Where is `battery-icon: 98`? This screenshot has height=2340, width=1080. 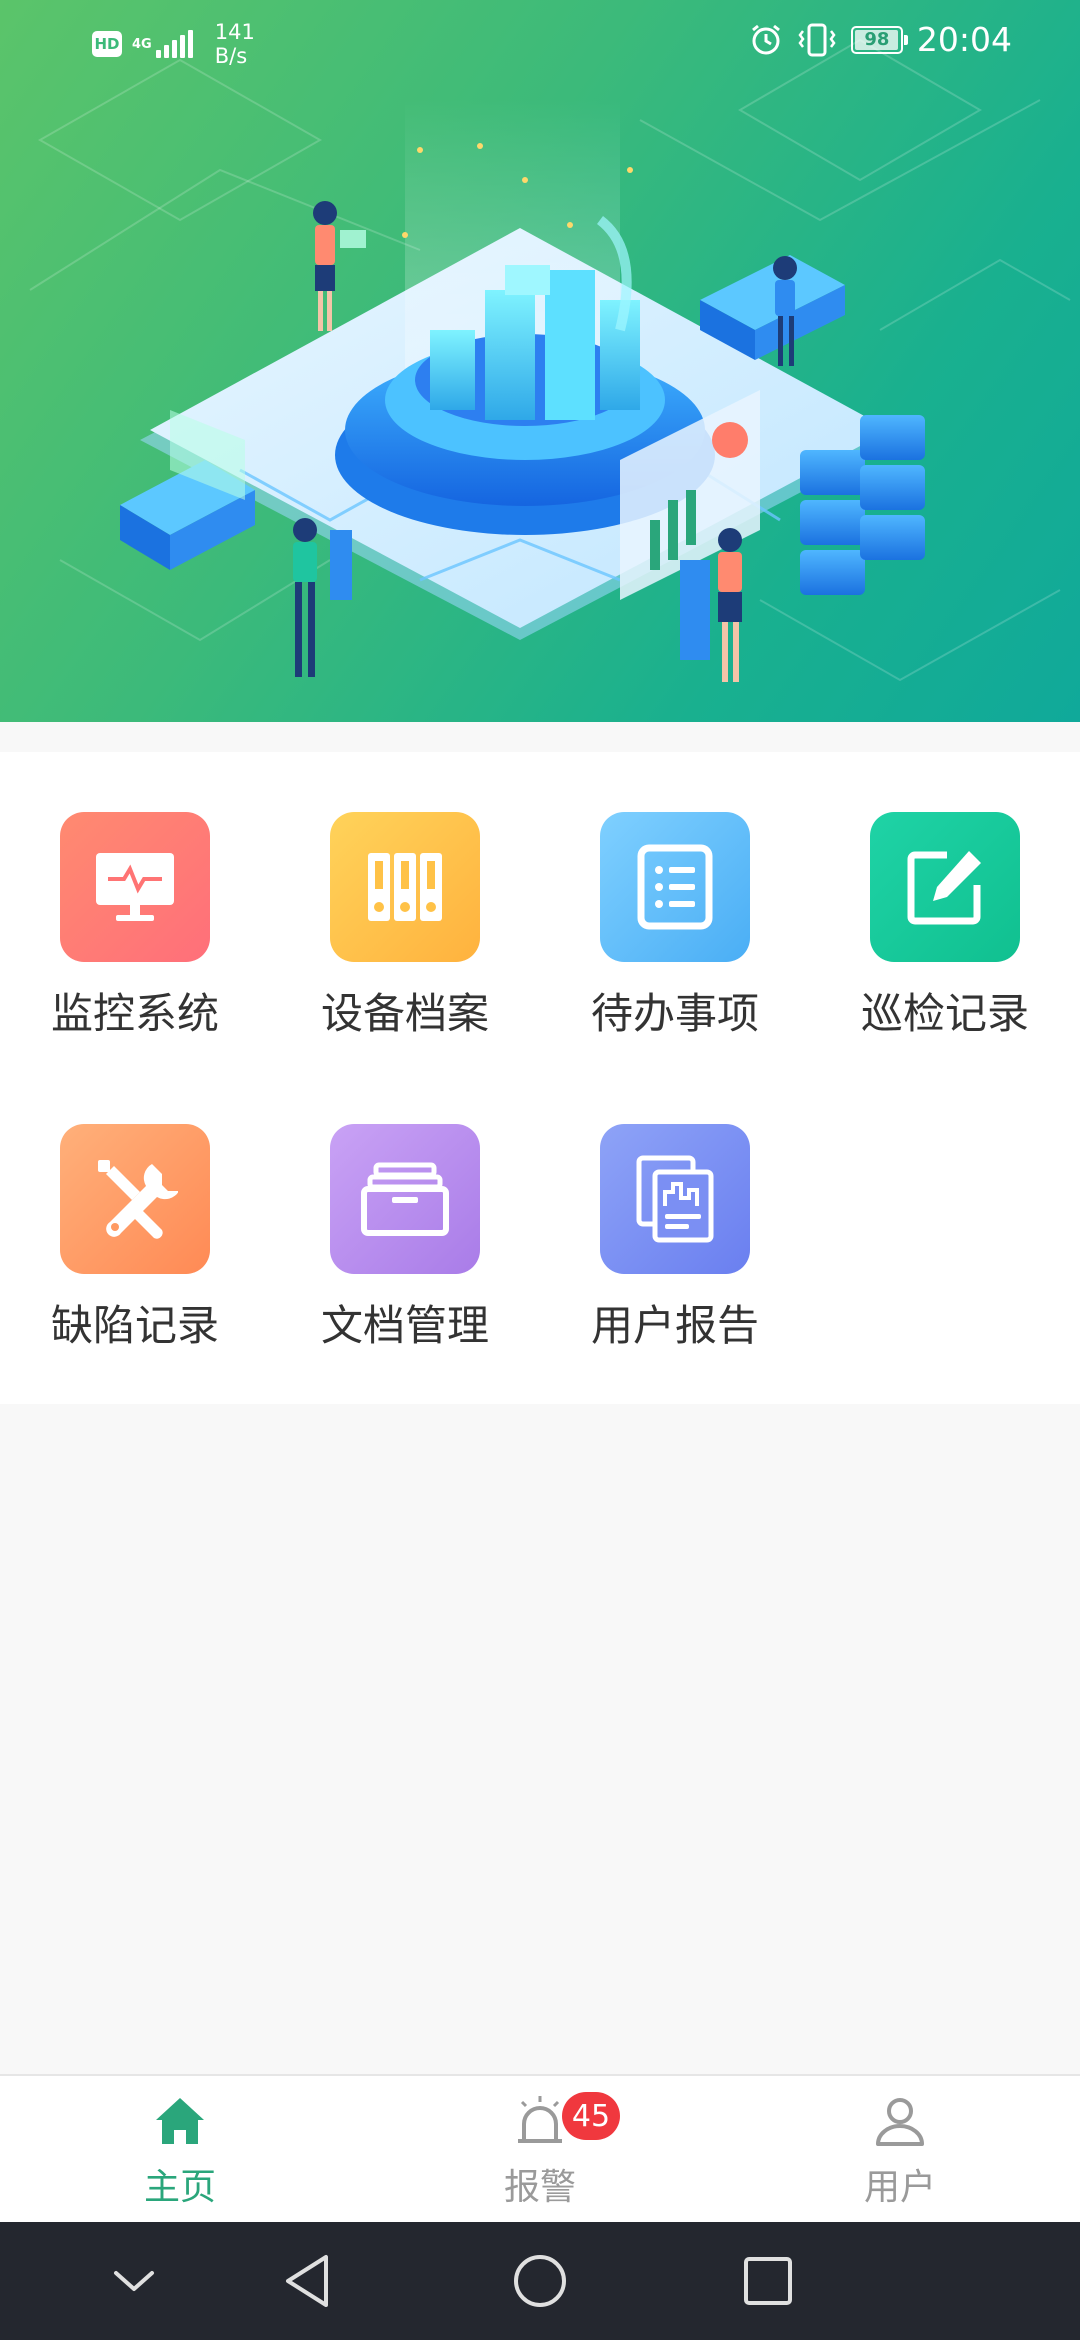
battery-icon: 98 is located at coordinates (879, 39).